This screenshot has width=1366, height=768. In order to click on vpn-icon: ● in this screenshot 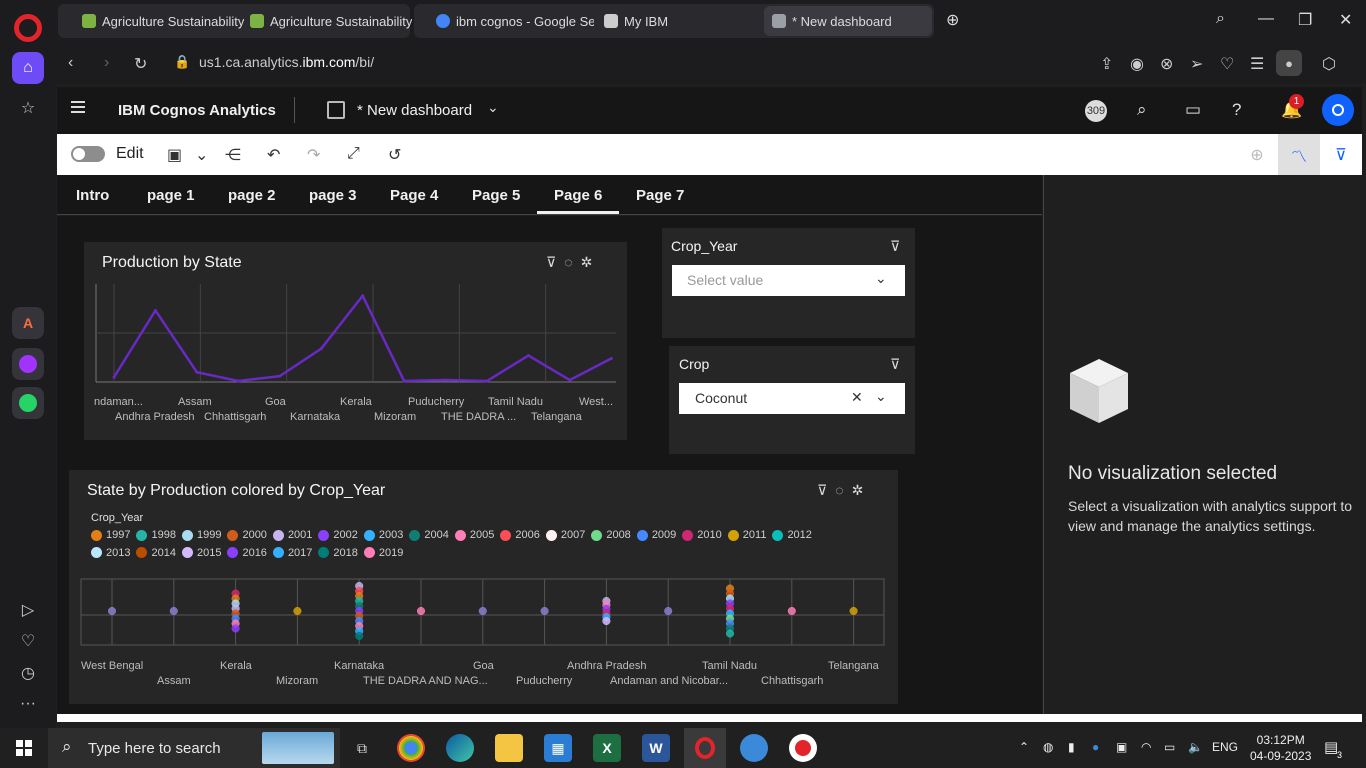, I will do `click(1095, 747)`.